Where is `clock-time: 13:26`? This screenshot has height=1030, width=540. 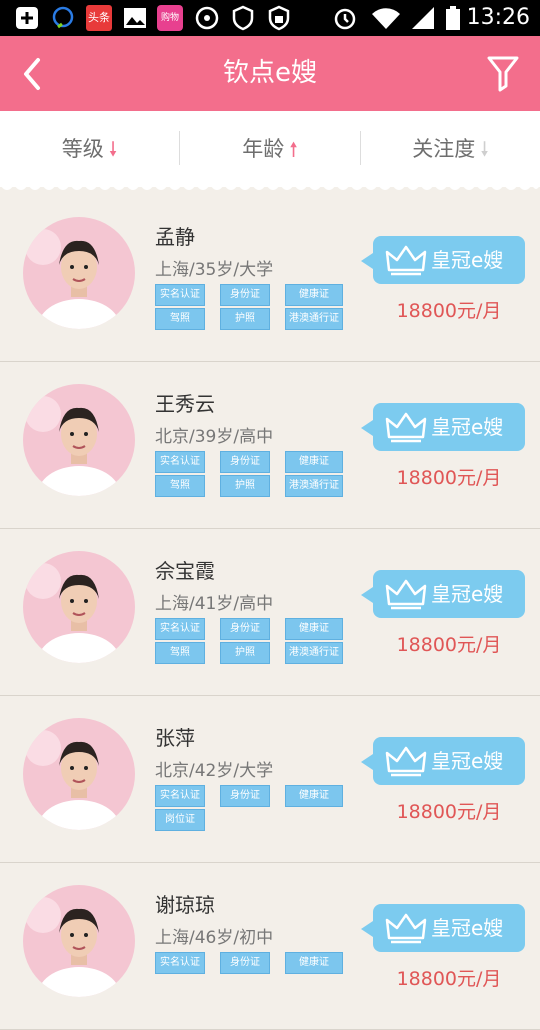 clock-time: 13:26 is located at coordinates (498, 17).